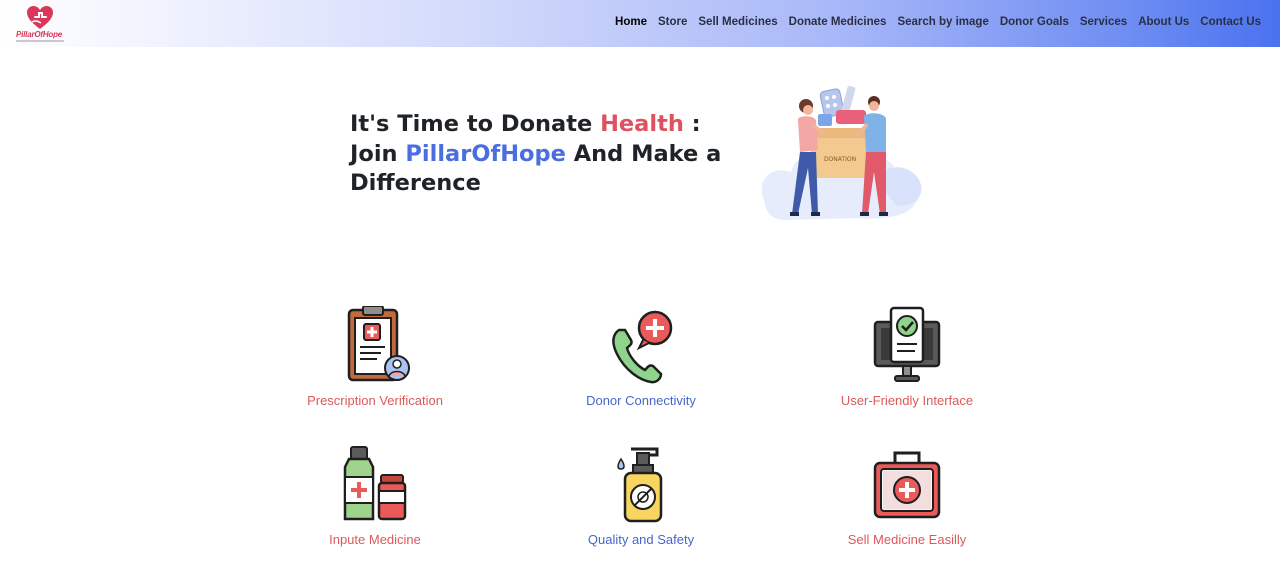 Image resolution: width=1280 pixels, height=584 pixels. I want to click on brand-logo: PillarOfHope, so click(40, 24).